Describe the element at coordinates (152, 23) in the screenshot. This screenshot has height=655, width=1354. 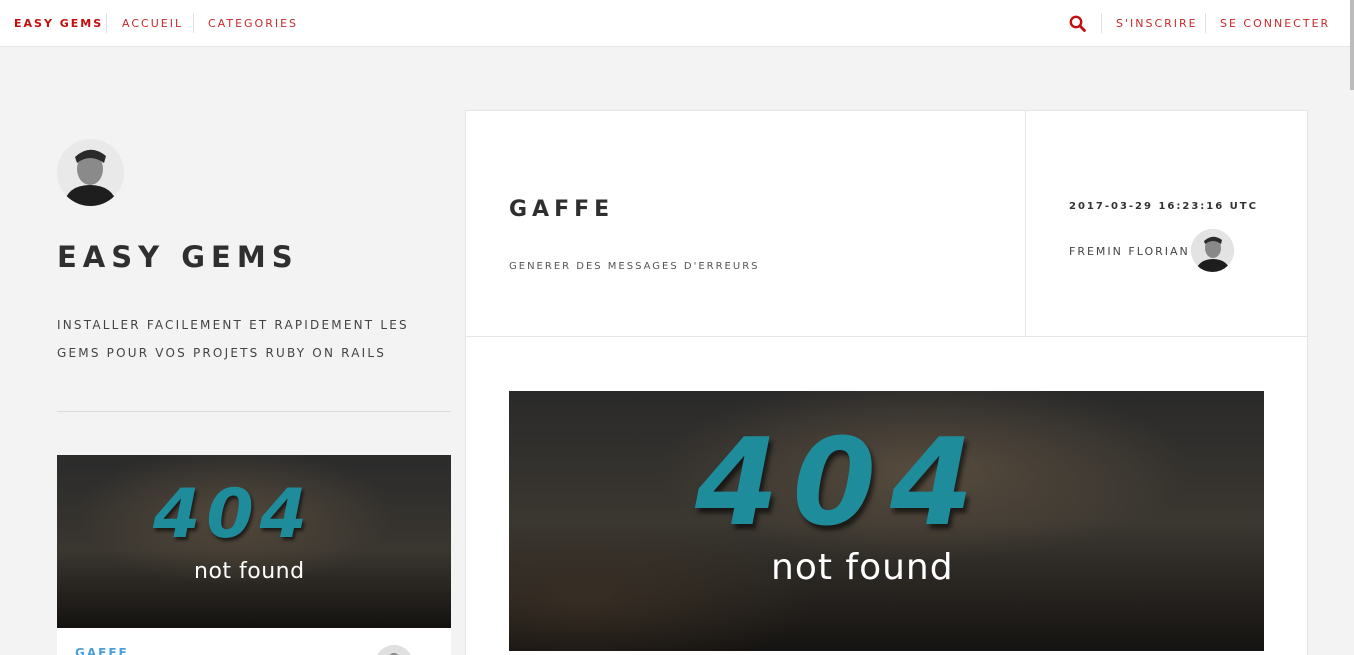
I see `nav-link-accueil: ACCUEIL` at that location.